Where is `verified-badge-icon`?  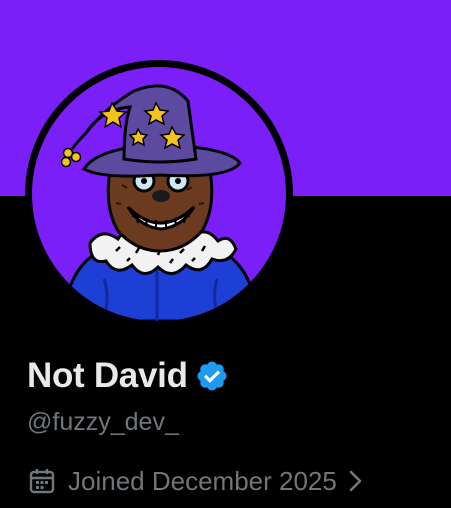 verified-badge-icon is located at coordinates (212, 376).